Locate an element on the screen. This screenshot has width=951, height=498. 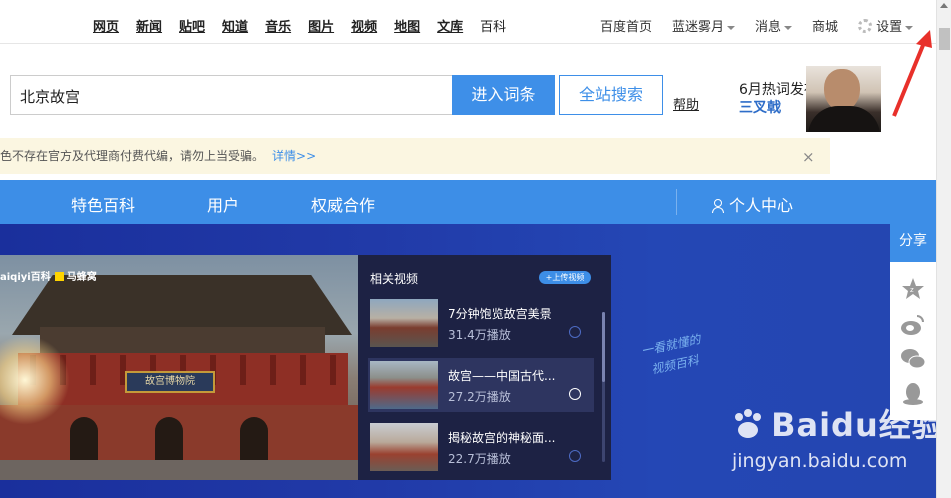
user-icon is located at coordinates (718, 206).